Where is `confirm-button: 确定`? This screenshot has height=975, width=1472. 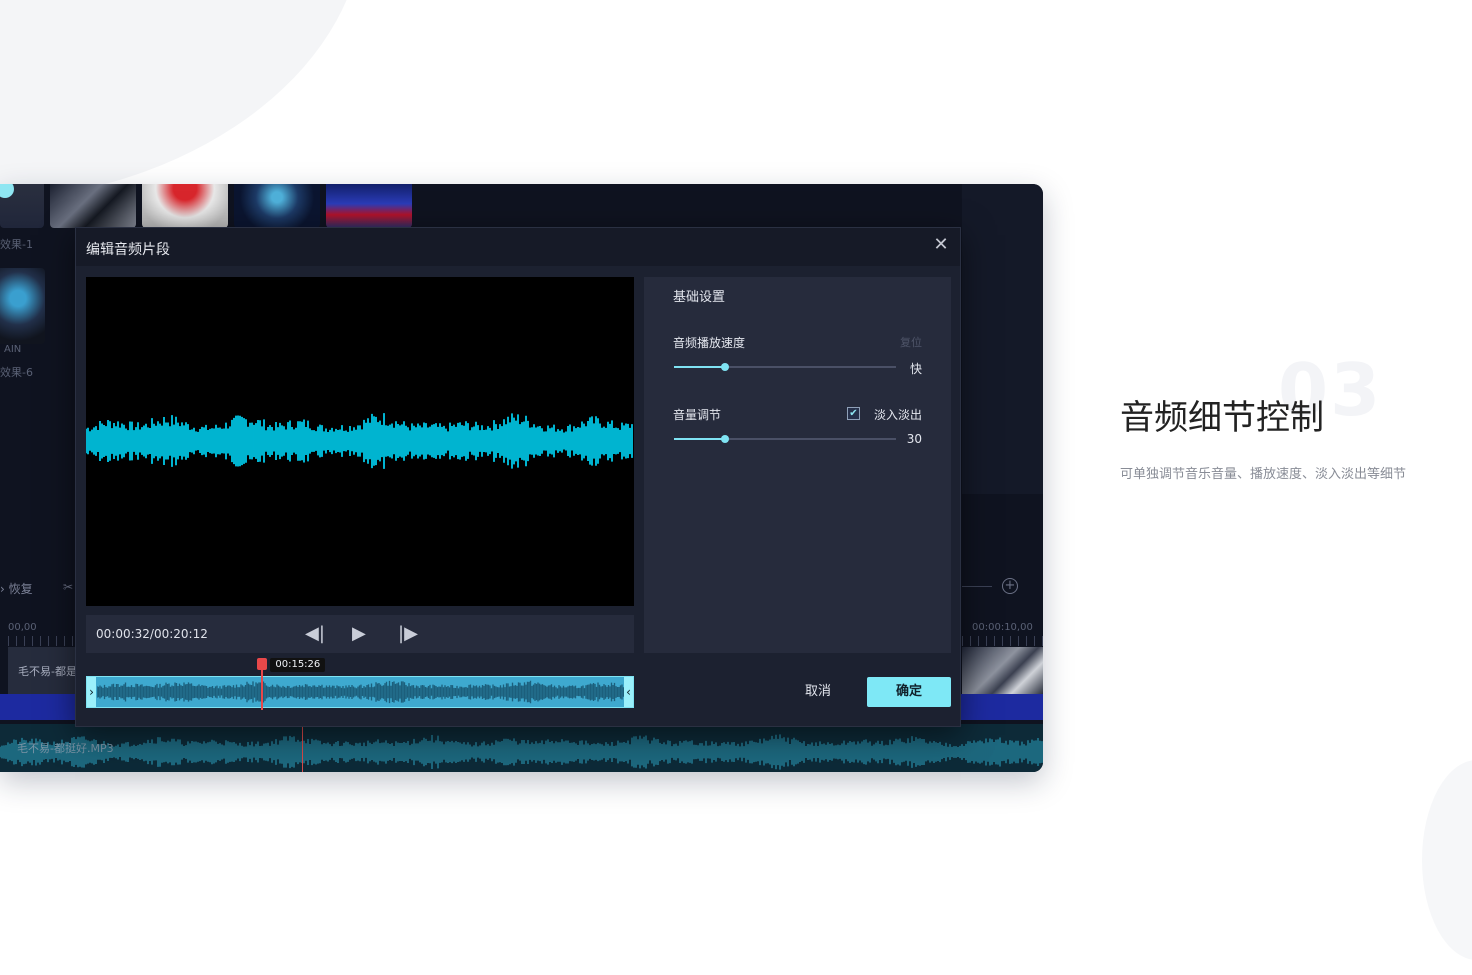
confirm-button: 确定 is located at coordinates (909, 692).